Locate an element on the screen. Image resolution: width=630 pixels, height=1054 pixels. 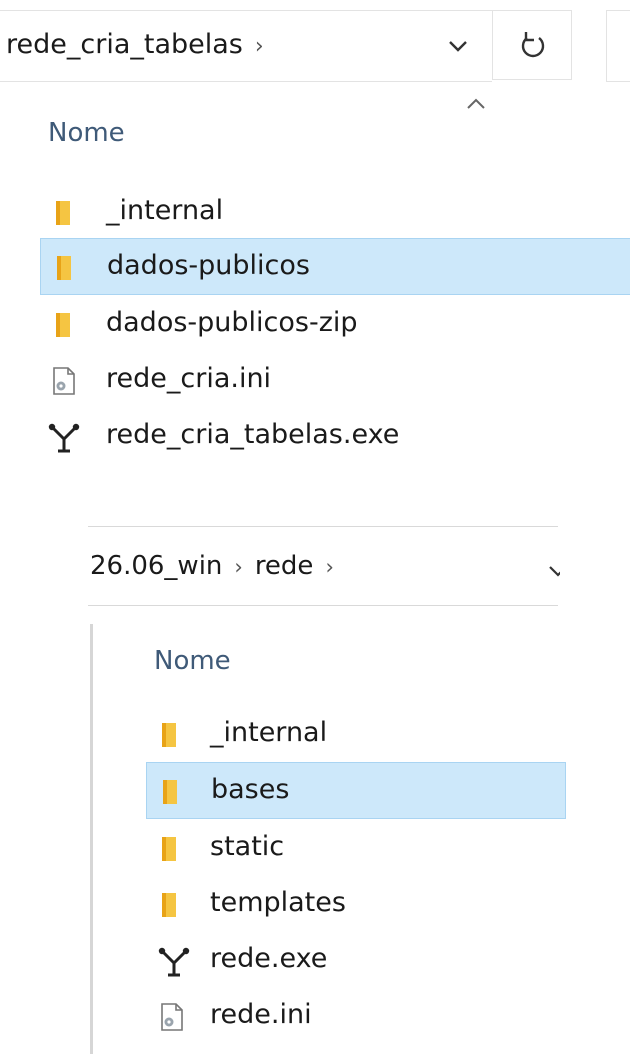
list-item-static: static is located at coordinates (356, 848).